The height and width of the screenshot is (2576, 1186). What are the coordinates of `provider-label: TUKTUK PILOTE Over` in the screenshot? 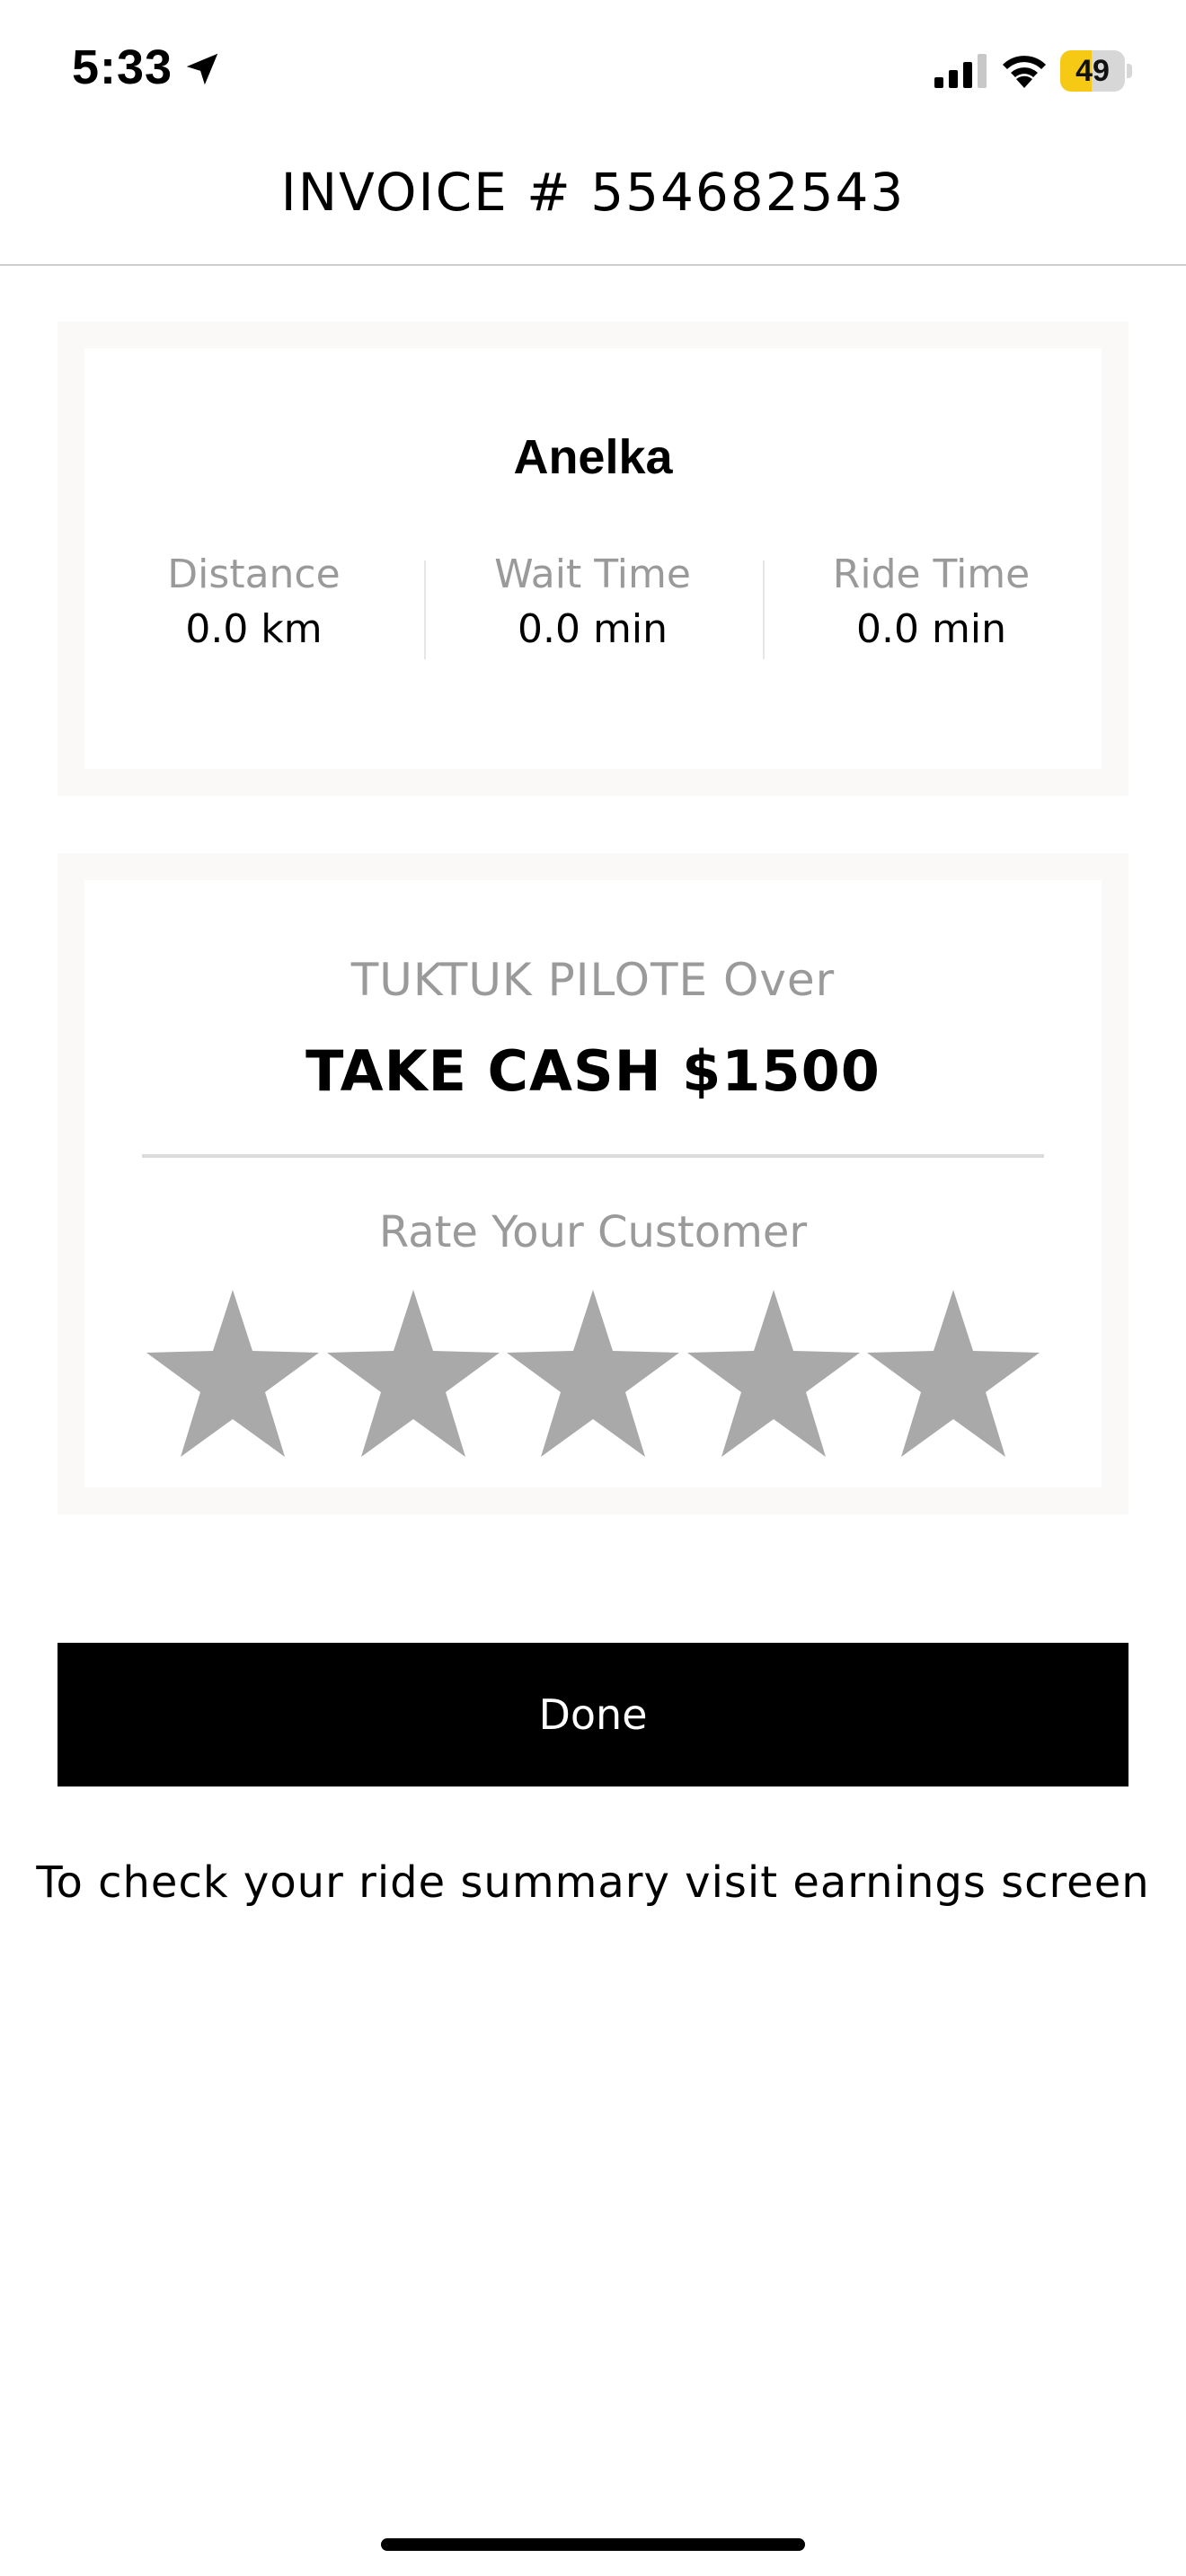 It's located at (593, 980).